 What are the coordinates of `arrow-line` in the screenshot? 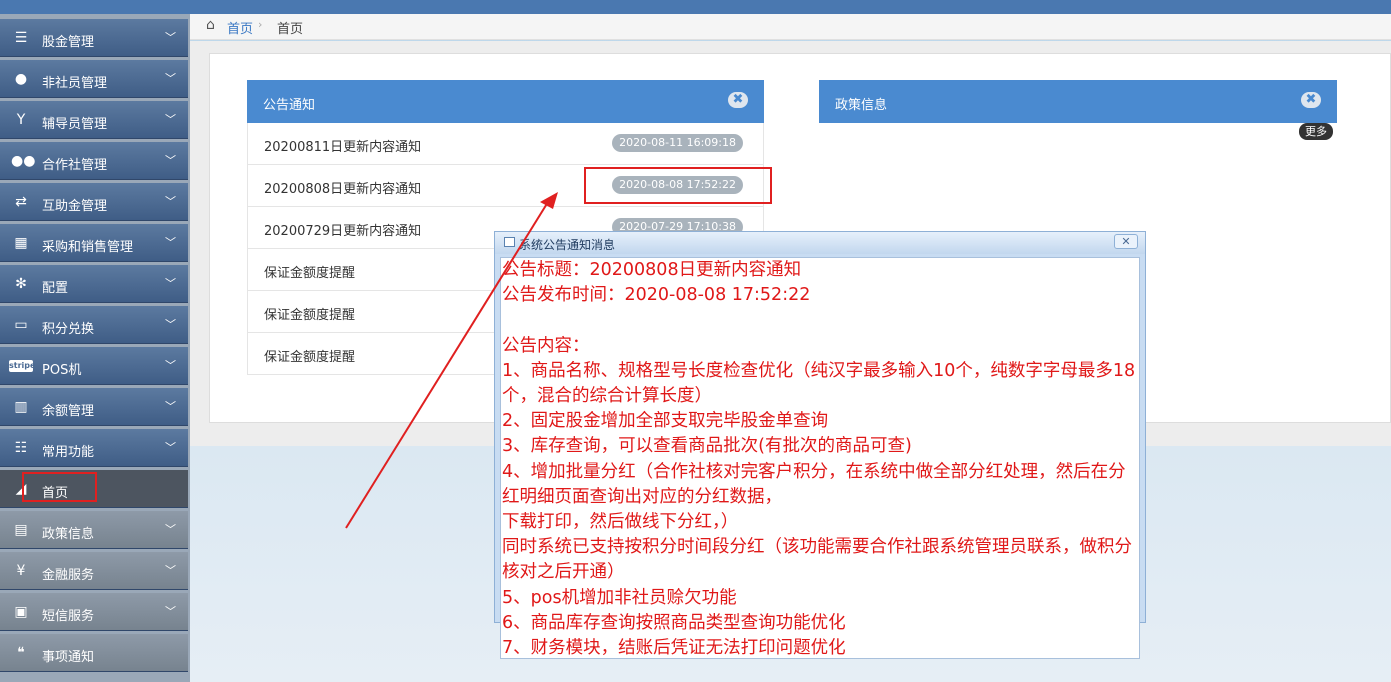 It's located at (447, 365).